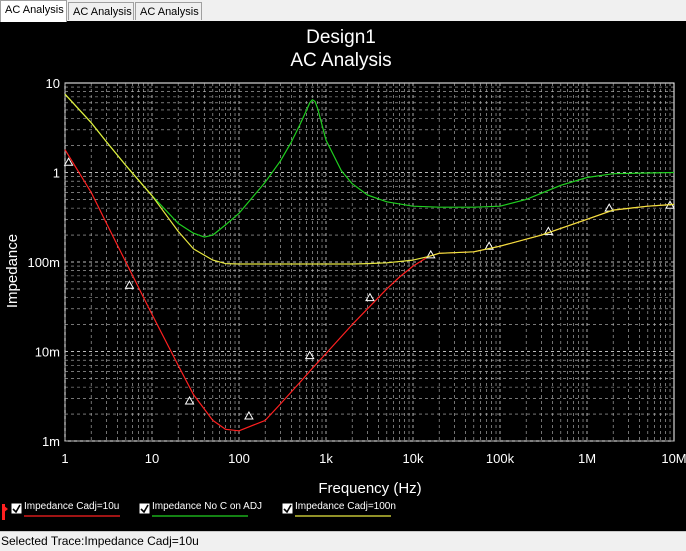 This screenshot has width=686, height=551. Describe the element at coordinates (341, 37) in the screenshot. I see `chart-title: Design1` at that location.